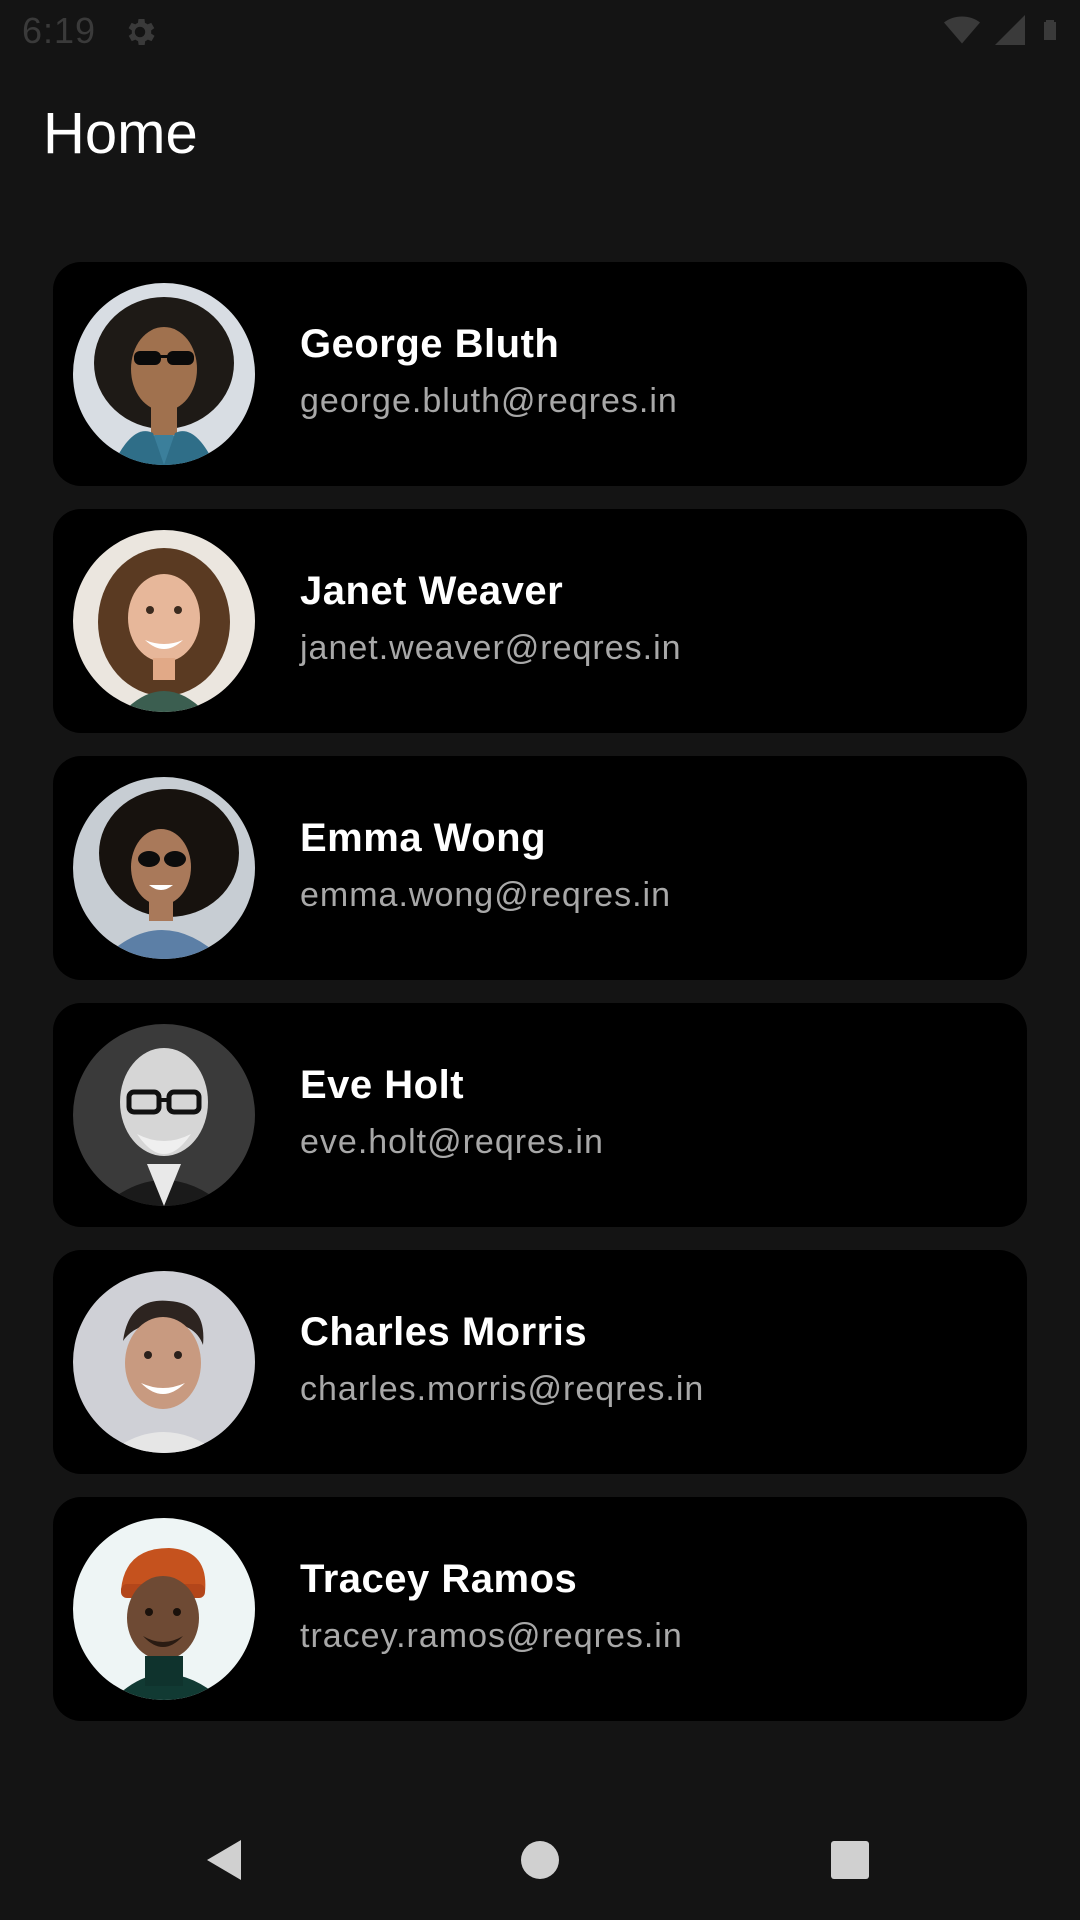 The image size is (1080, 1920). Describe the element at coordinates (423, 838) in the screenshot. I see `user-name: Emma Wong` at that location.